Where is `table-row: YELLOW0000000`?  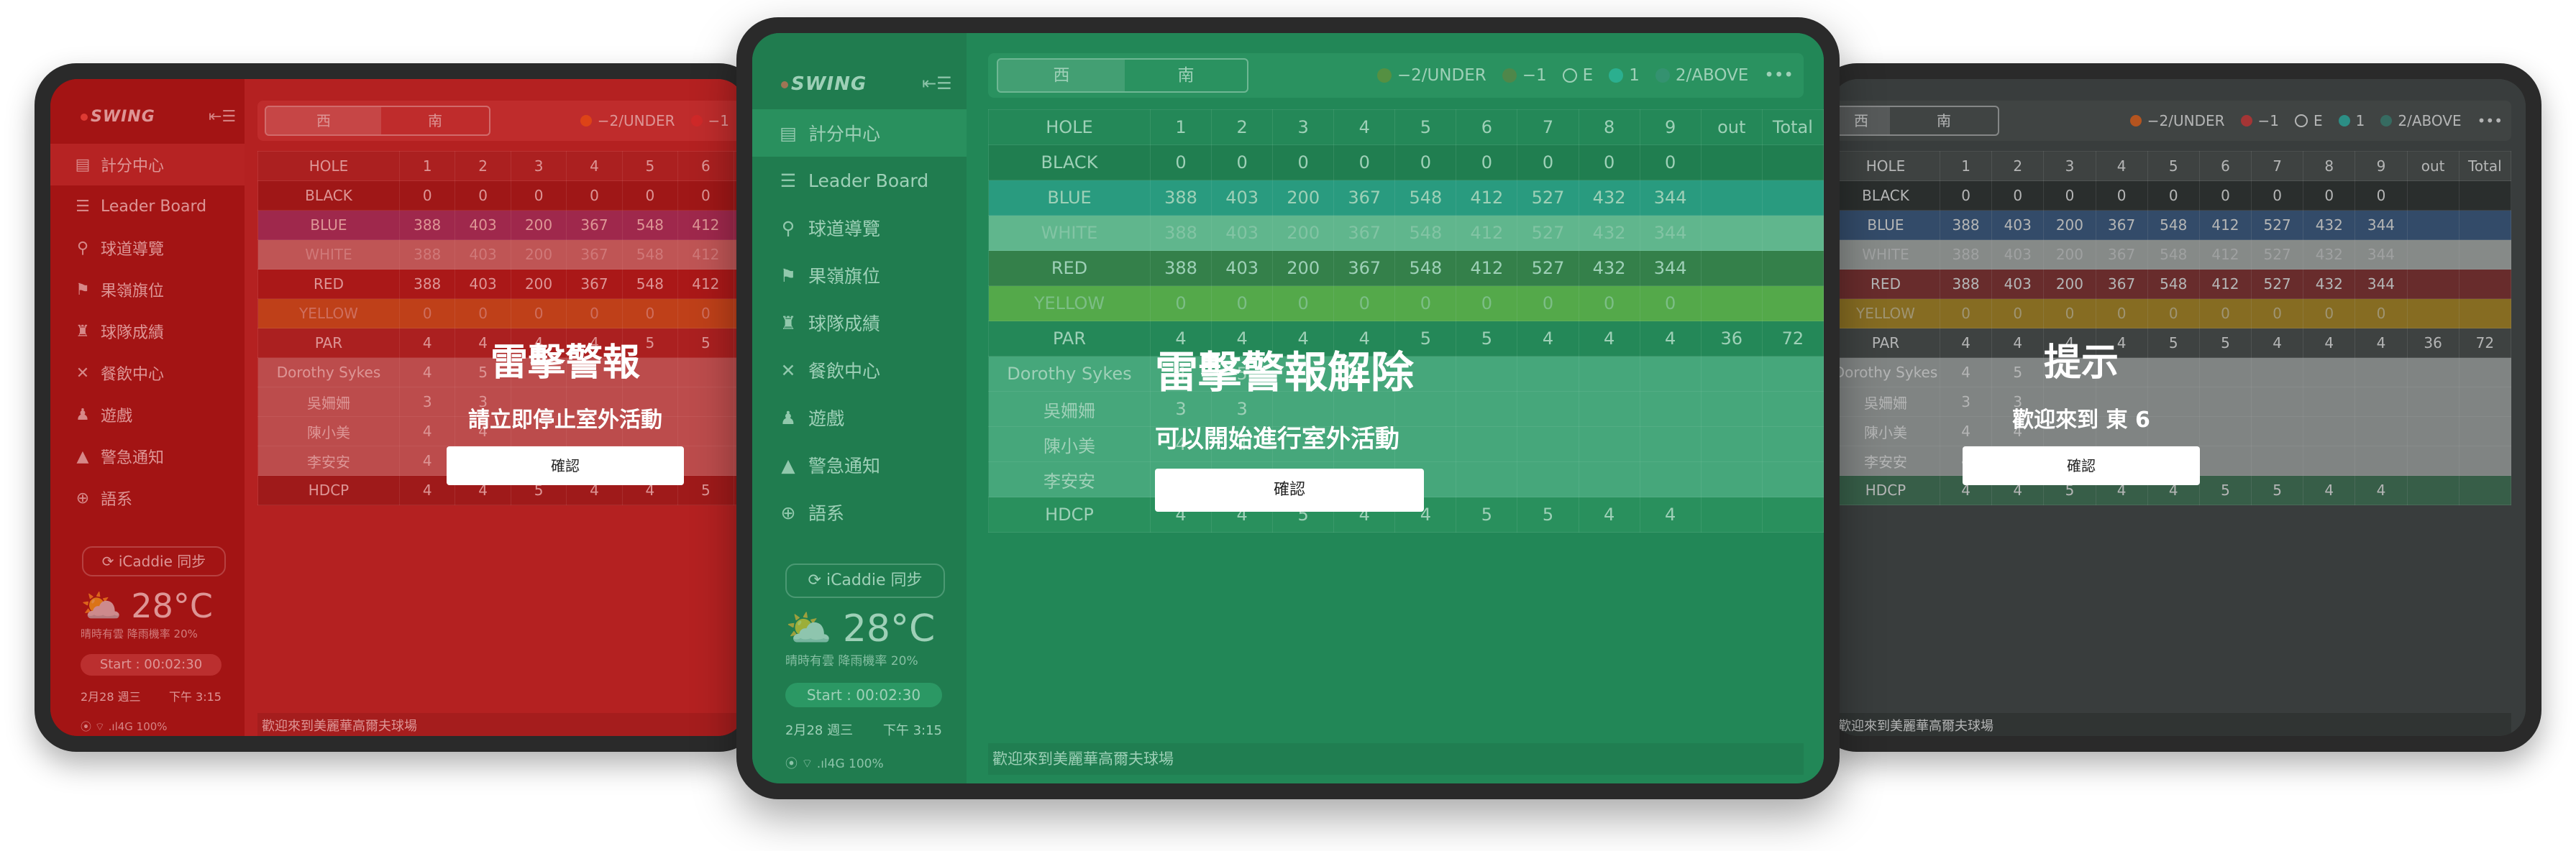 table-row: YELLOW0000000 is located at coordinates (501, 313).